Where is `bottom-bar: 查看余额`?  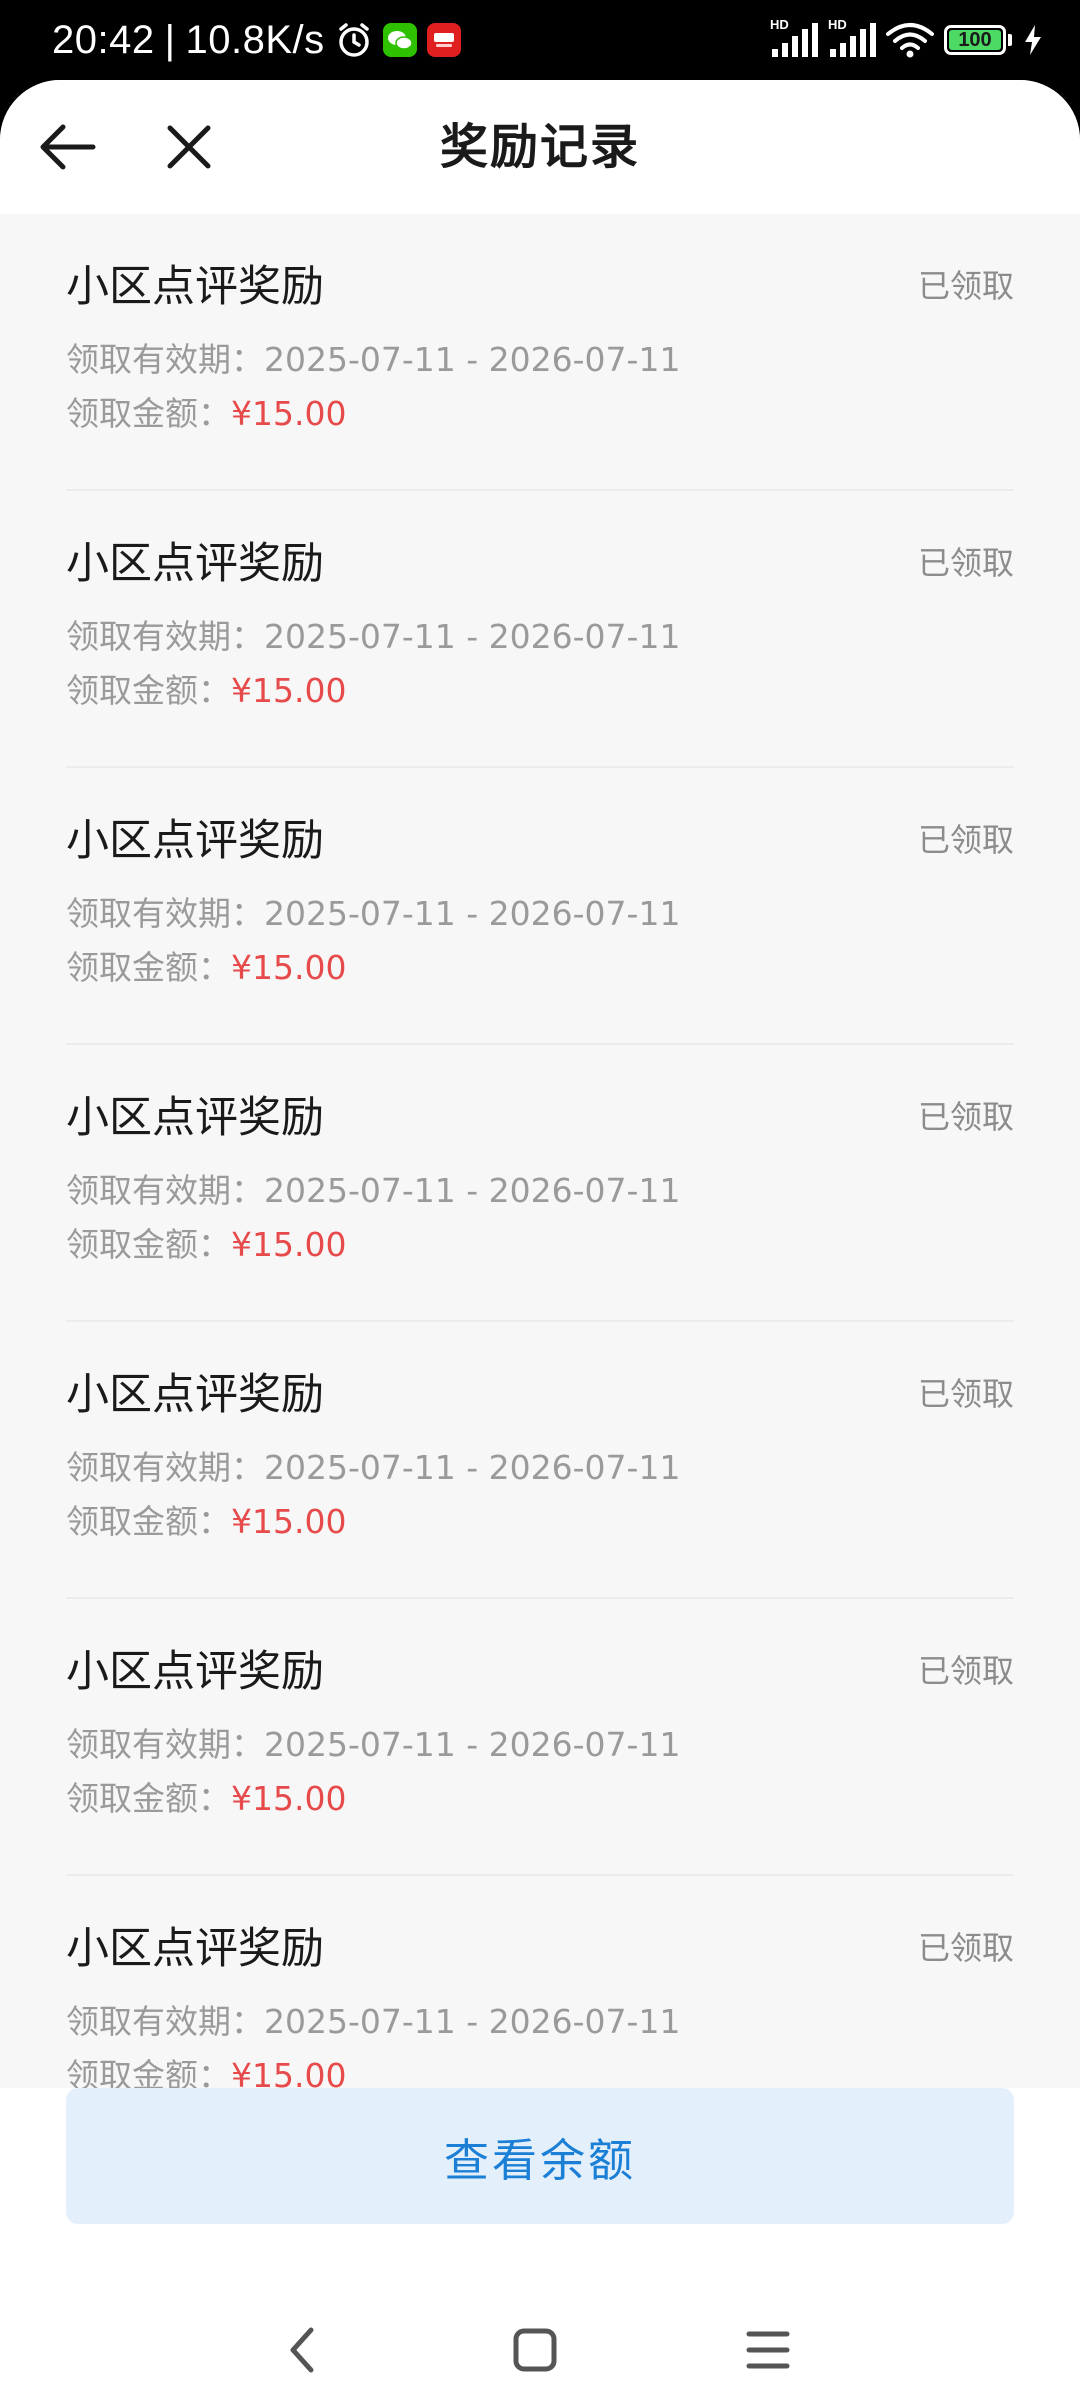
bottom-bar: 查看余额 is located at coordinates (540, 2244).